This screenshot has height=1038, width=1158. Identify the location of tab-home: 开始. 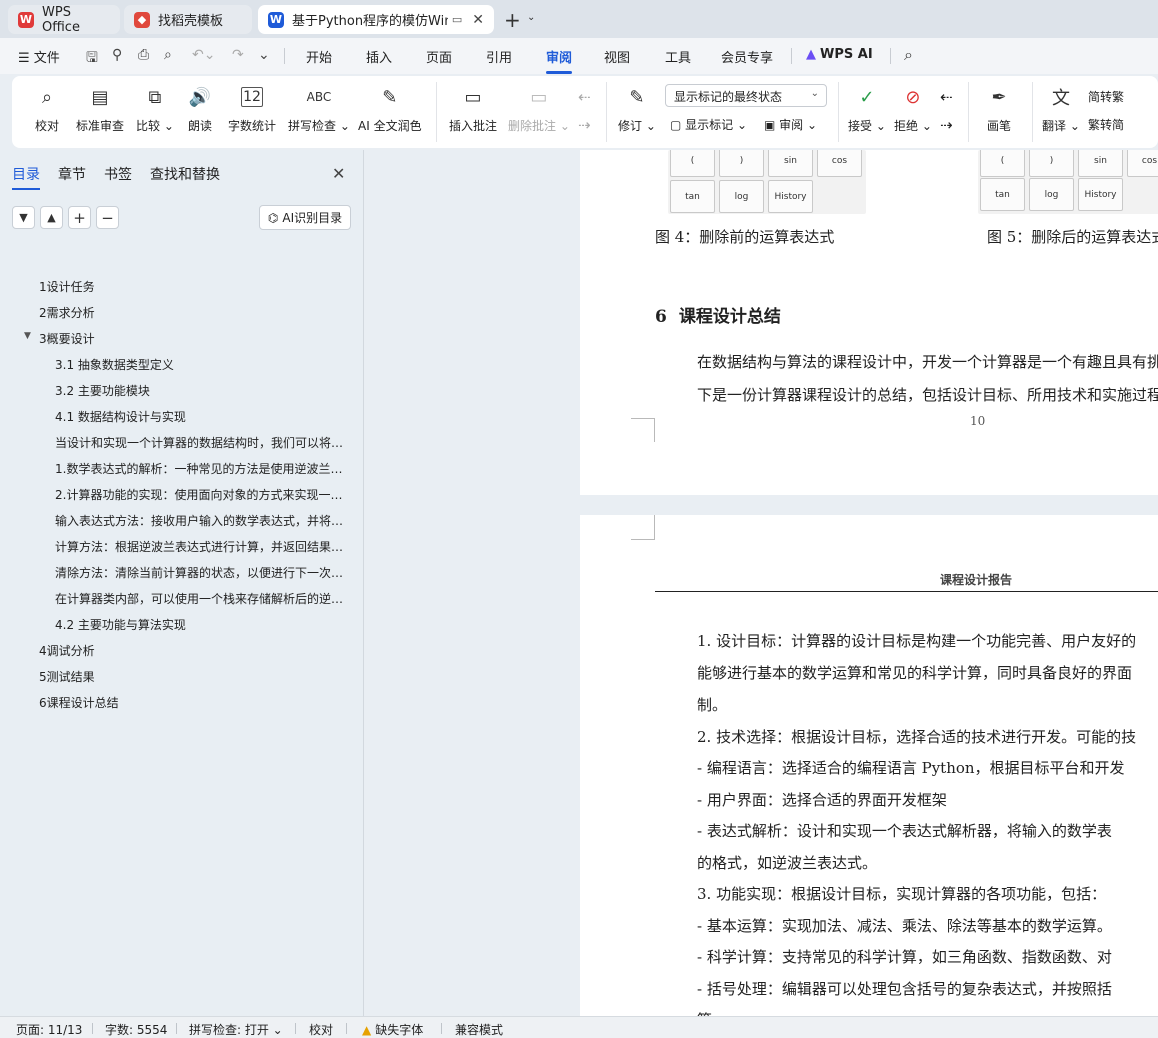
(319, 56).